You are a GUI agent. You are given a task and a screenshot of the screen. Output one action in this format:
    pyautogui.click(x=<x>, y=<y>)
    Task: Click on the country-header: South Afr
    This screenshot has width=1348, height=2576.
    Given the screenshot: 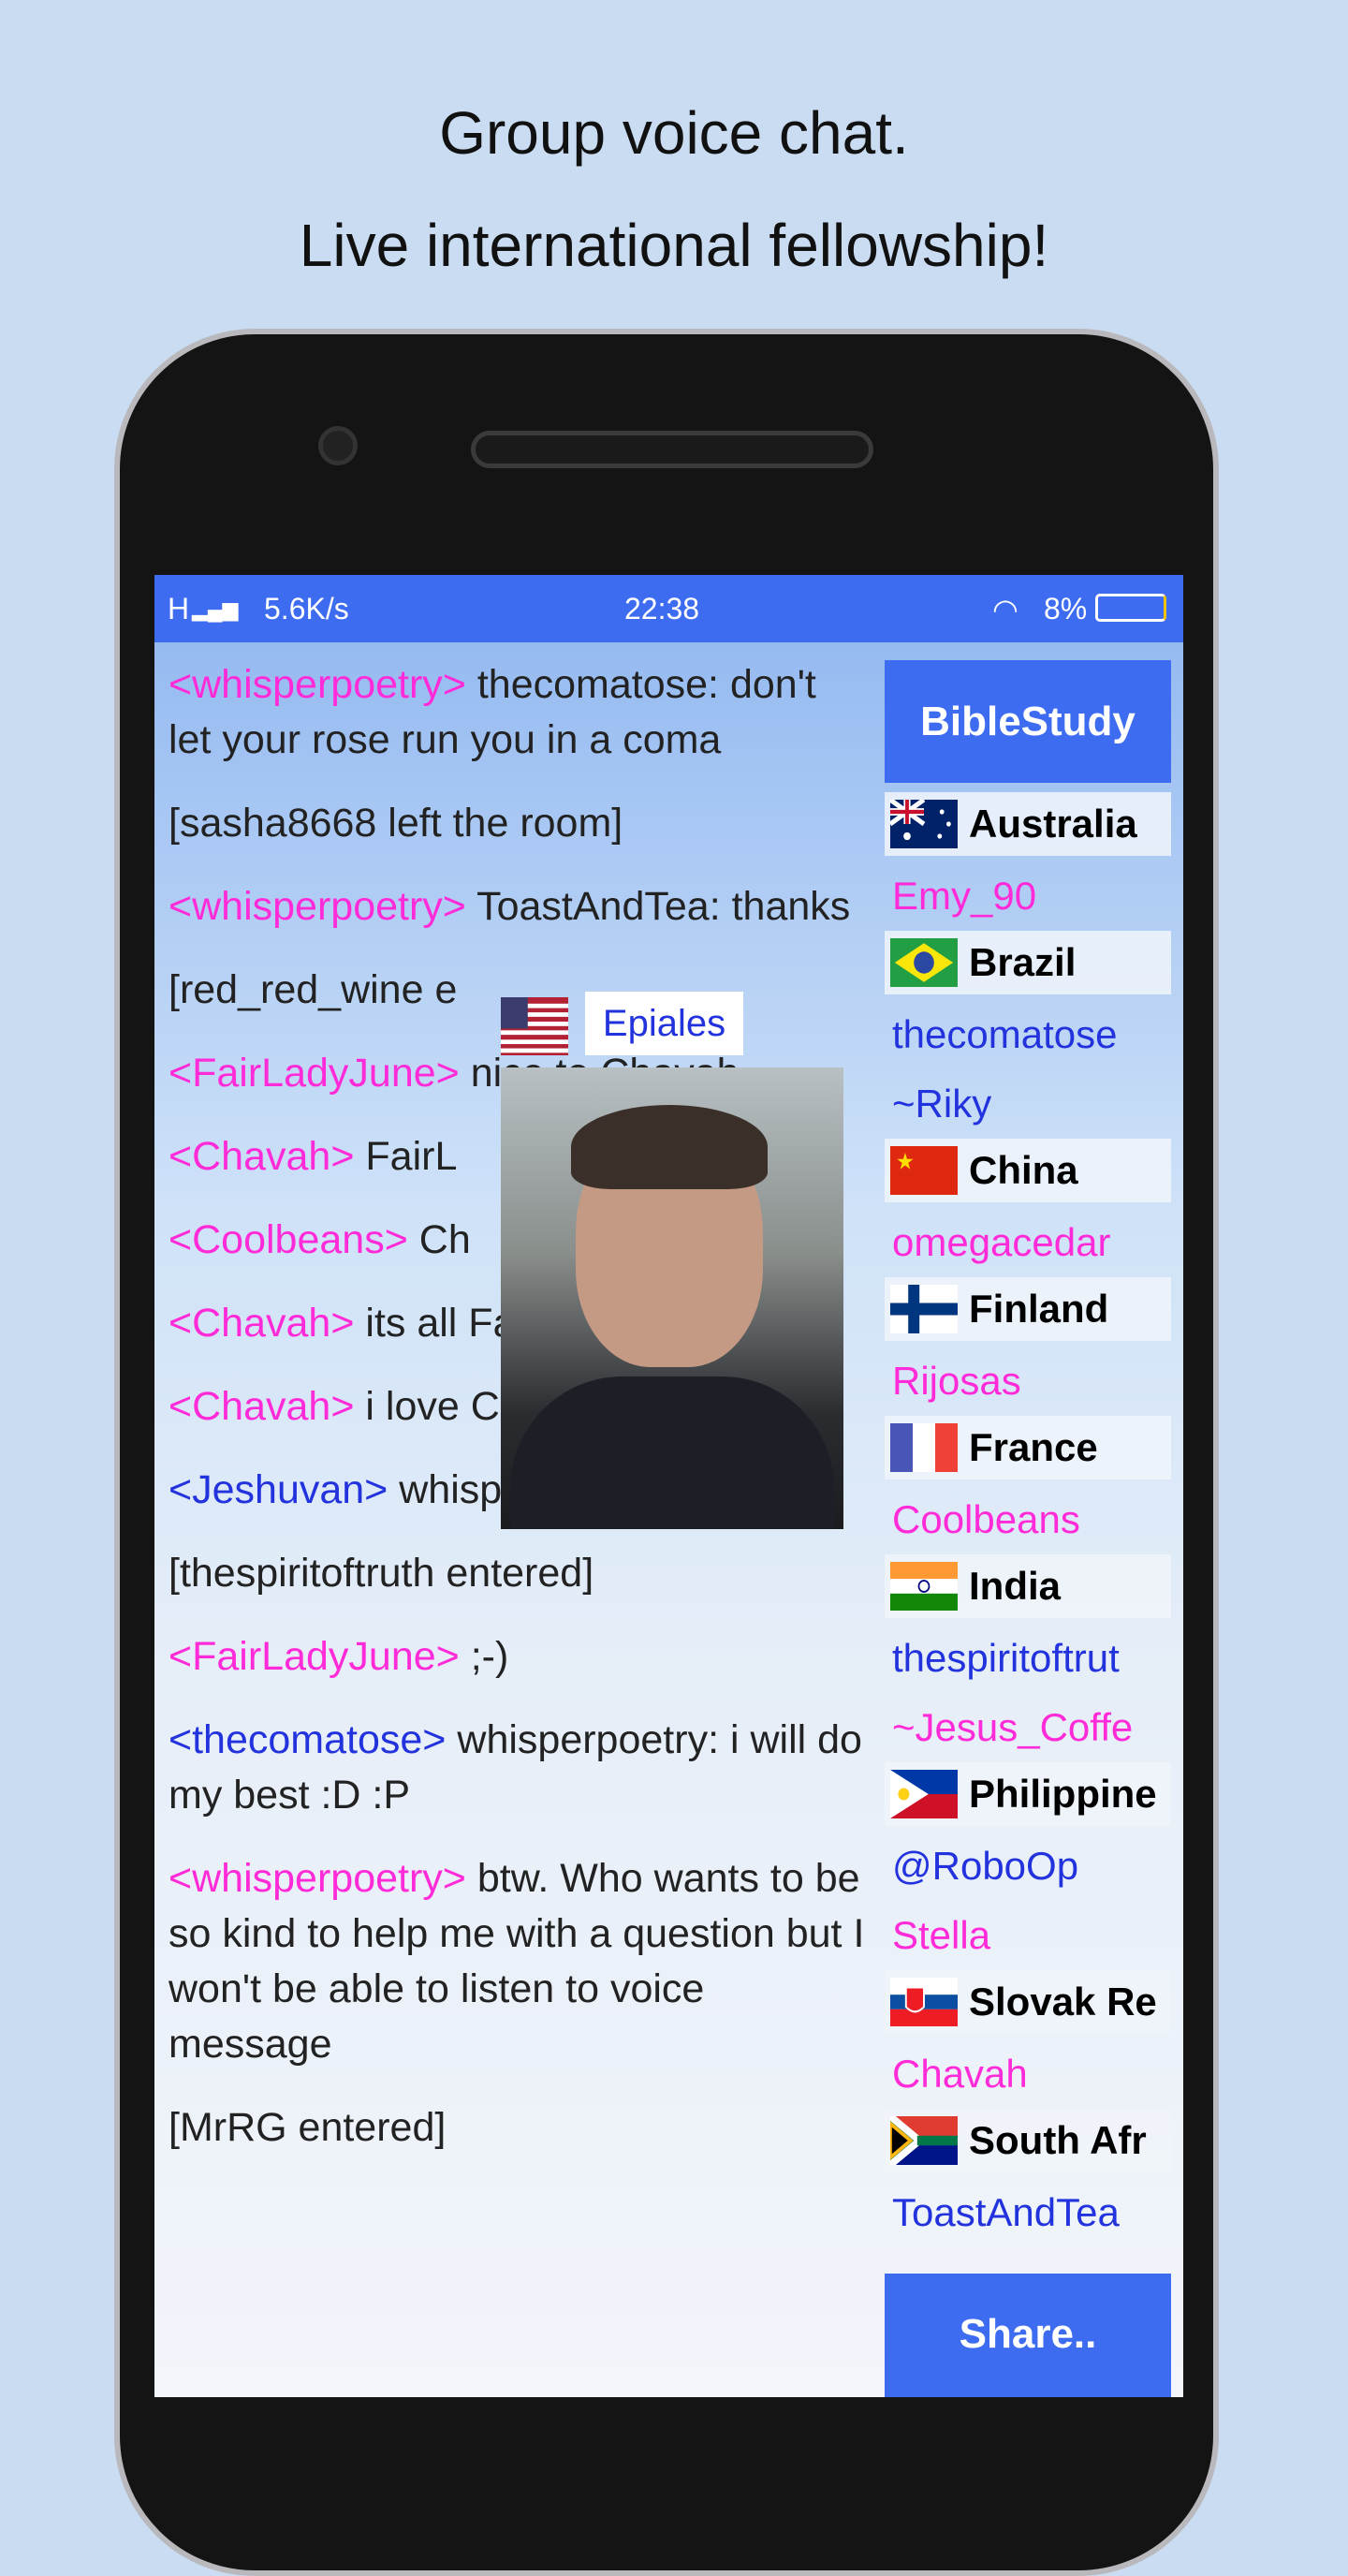 What is the action you would take?
    pyautogui.click(x=1028, y=2140)
    